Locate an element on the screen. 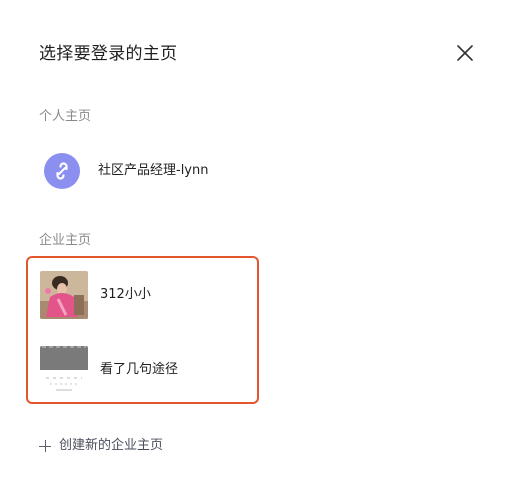 This screenshot has height=489, width=506. link-chain-icon is located at coordinates (62, 171).